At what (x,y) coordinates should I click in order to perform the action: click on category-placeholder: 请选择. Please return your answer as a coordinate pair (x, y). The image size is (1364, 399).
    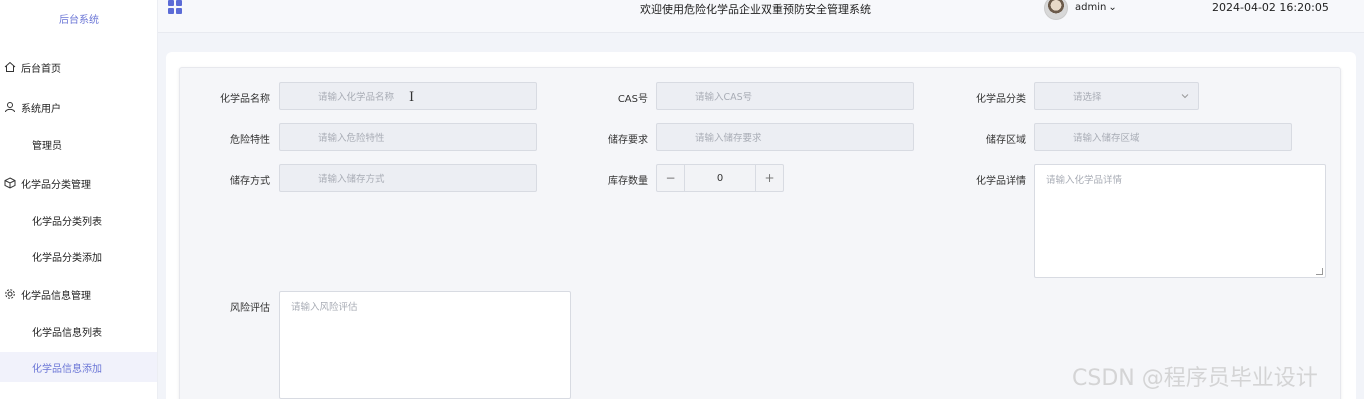
    Looking at the image, I should click on (1087, 97).